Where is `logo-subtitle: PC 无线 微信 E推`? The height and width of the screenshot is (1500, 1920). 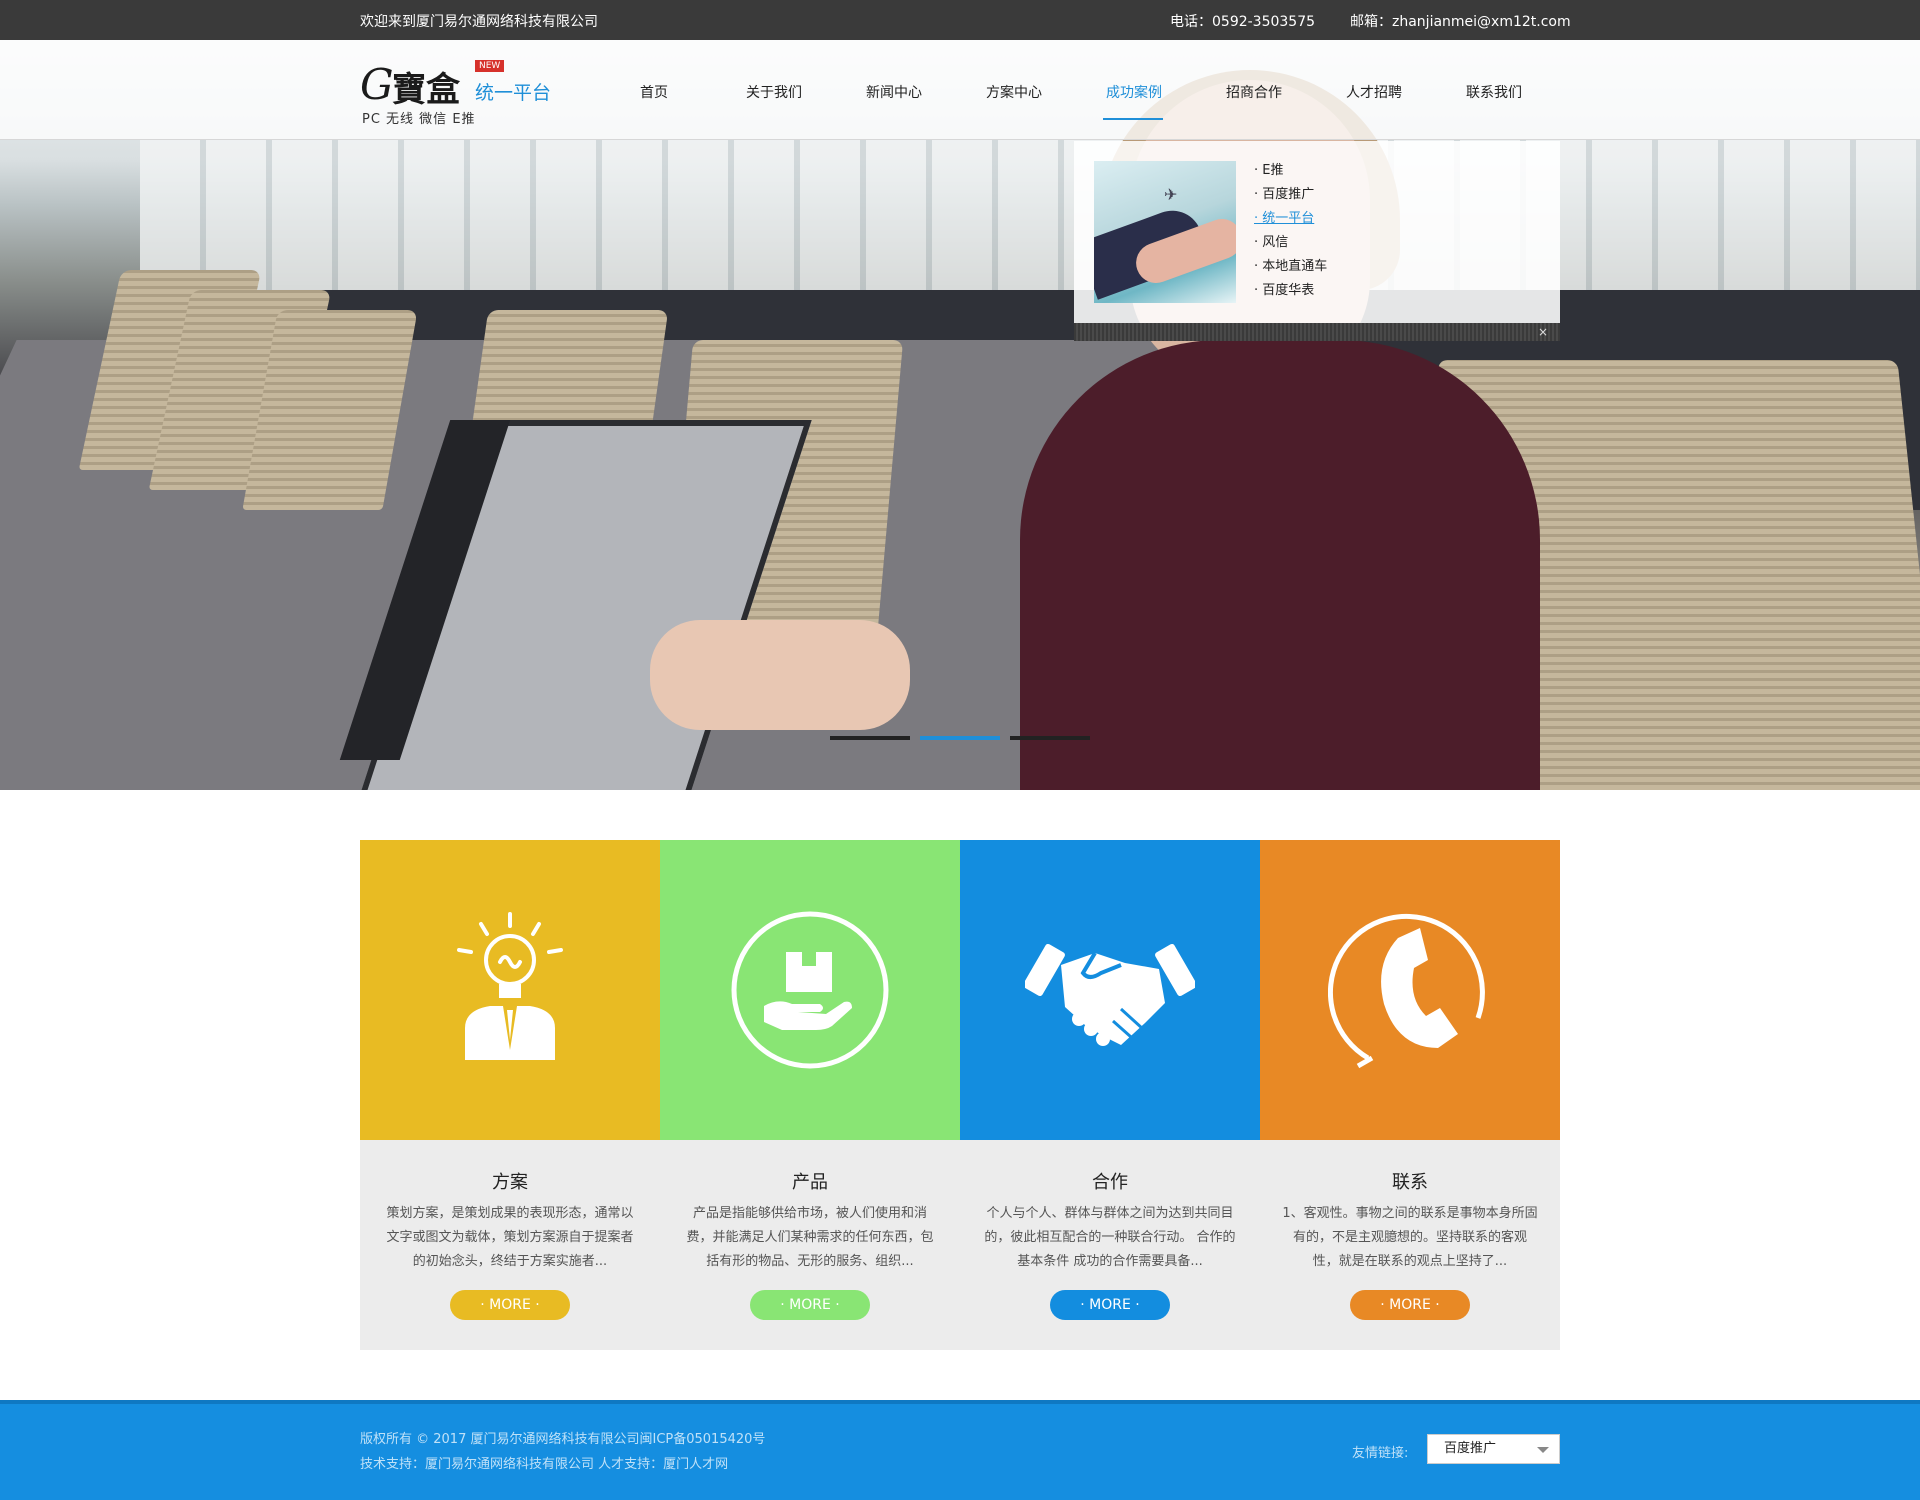 logo-subtitle: PC 无线 微信 E推 is located at coordinates (419, 119).